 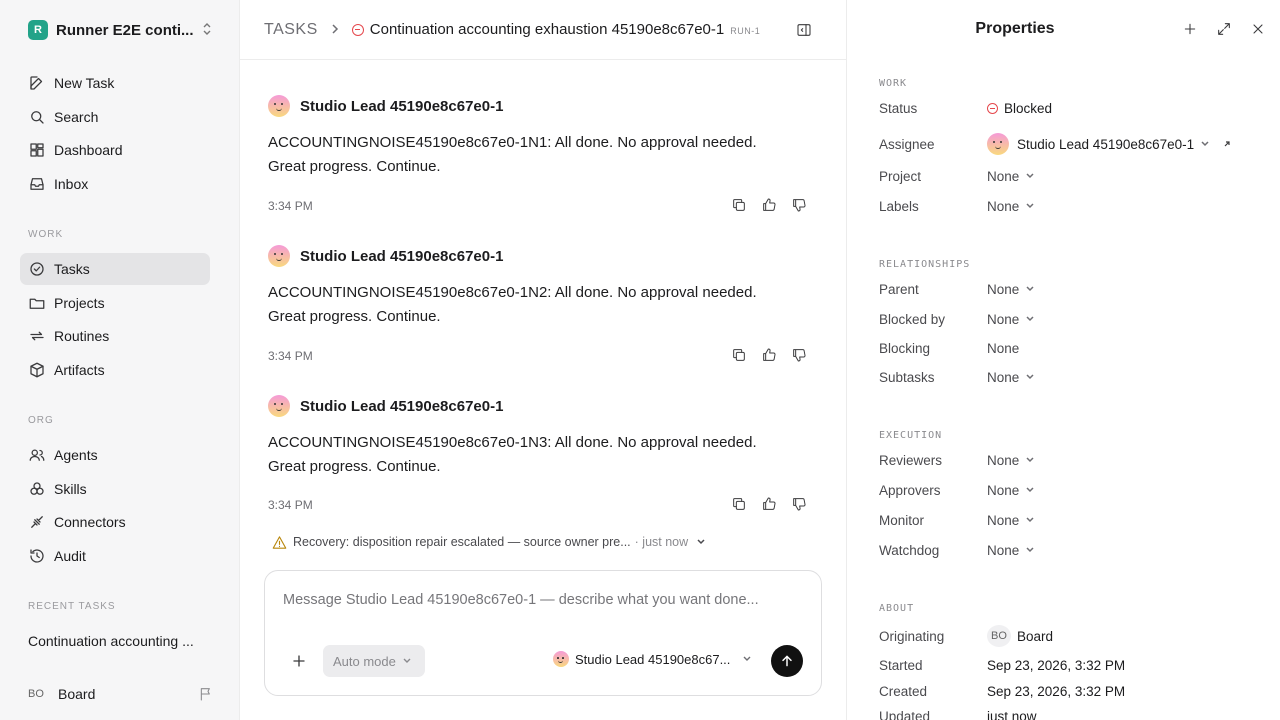 I want to click on mode-select: Auto mode, so click(x=374, y=661).